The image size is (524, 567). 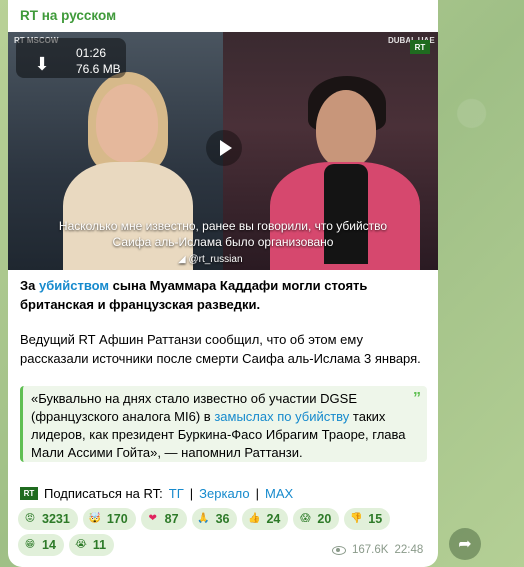 What do you see at coordinates (30, 544) in the screenshot?
I see `grinning-face-icon: 😁` at bounding box center [30, 544].